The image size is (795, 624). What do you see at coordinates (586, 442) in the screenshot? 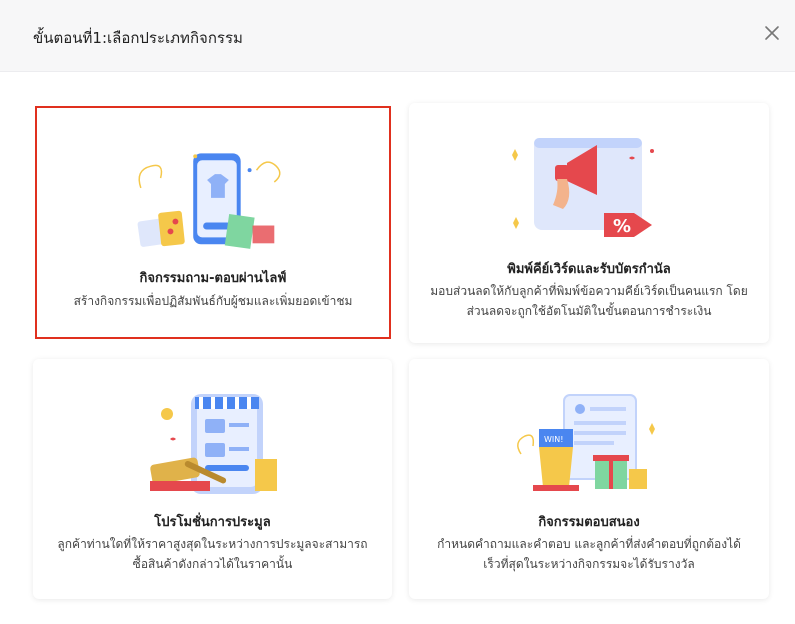
I see `quiz-prize-illustration: WIN!` at bounding box center [586, 442].